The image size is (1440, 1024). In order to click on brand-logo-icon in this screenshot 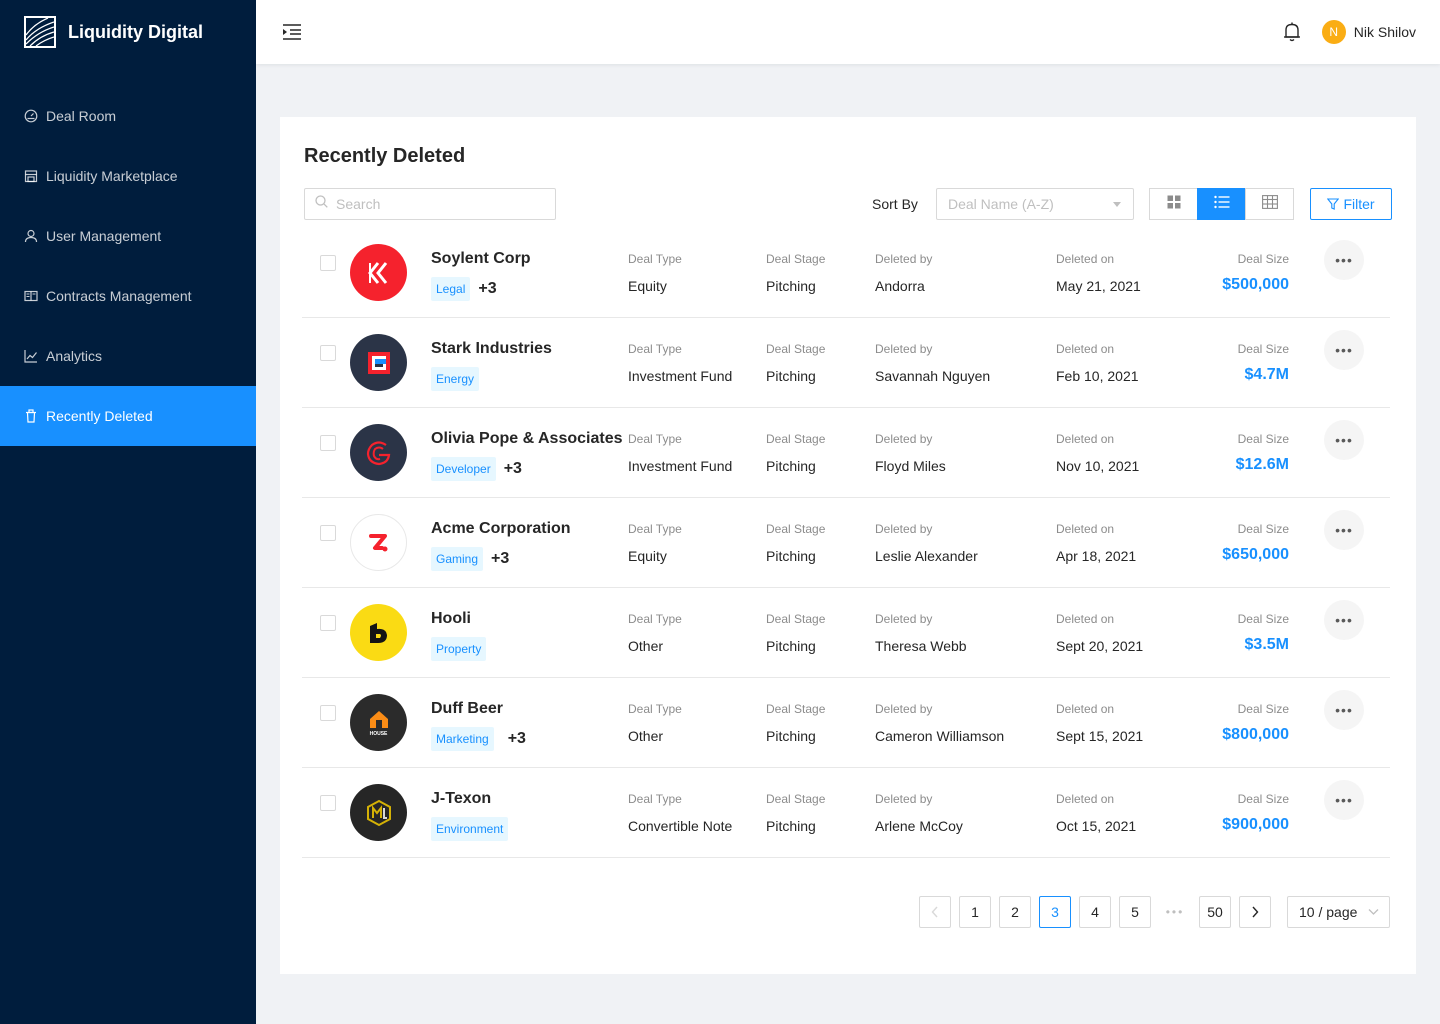, I will do `click(40, 32)`.